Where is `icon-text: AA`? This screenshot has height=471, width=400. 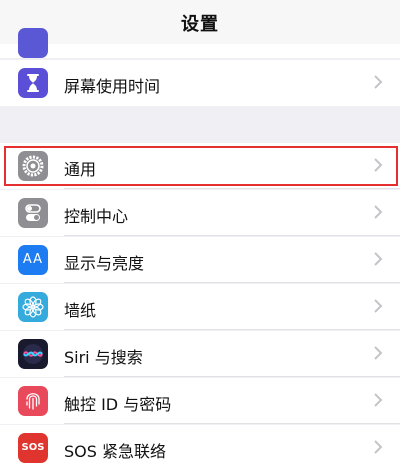
icon-text: AA is located at coordinates (33, 259).